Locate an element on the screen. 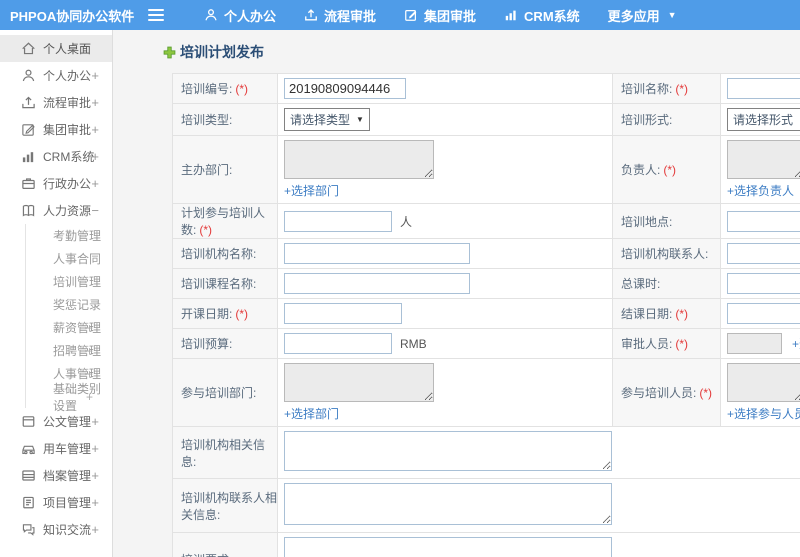 This screenshot has height=557, width=800. sidebar-item-group-approval: 集团审批 + is located at coordinates (56, 129).